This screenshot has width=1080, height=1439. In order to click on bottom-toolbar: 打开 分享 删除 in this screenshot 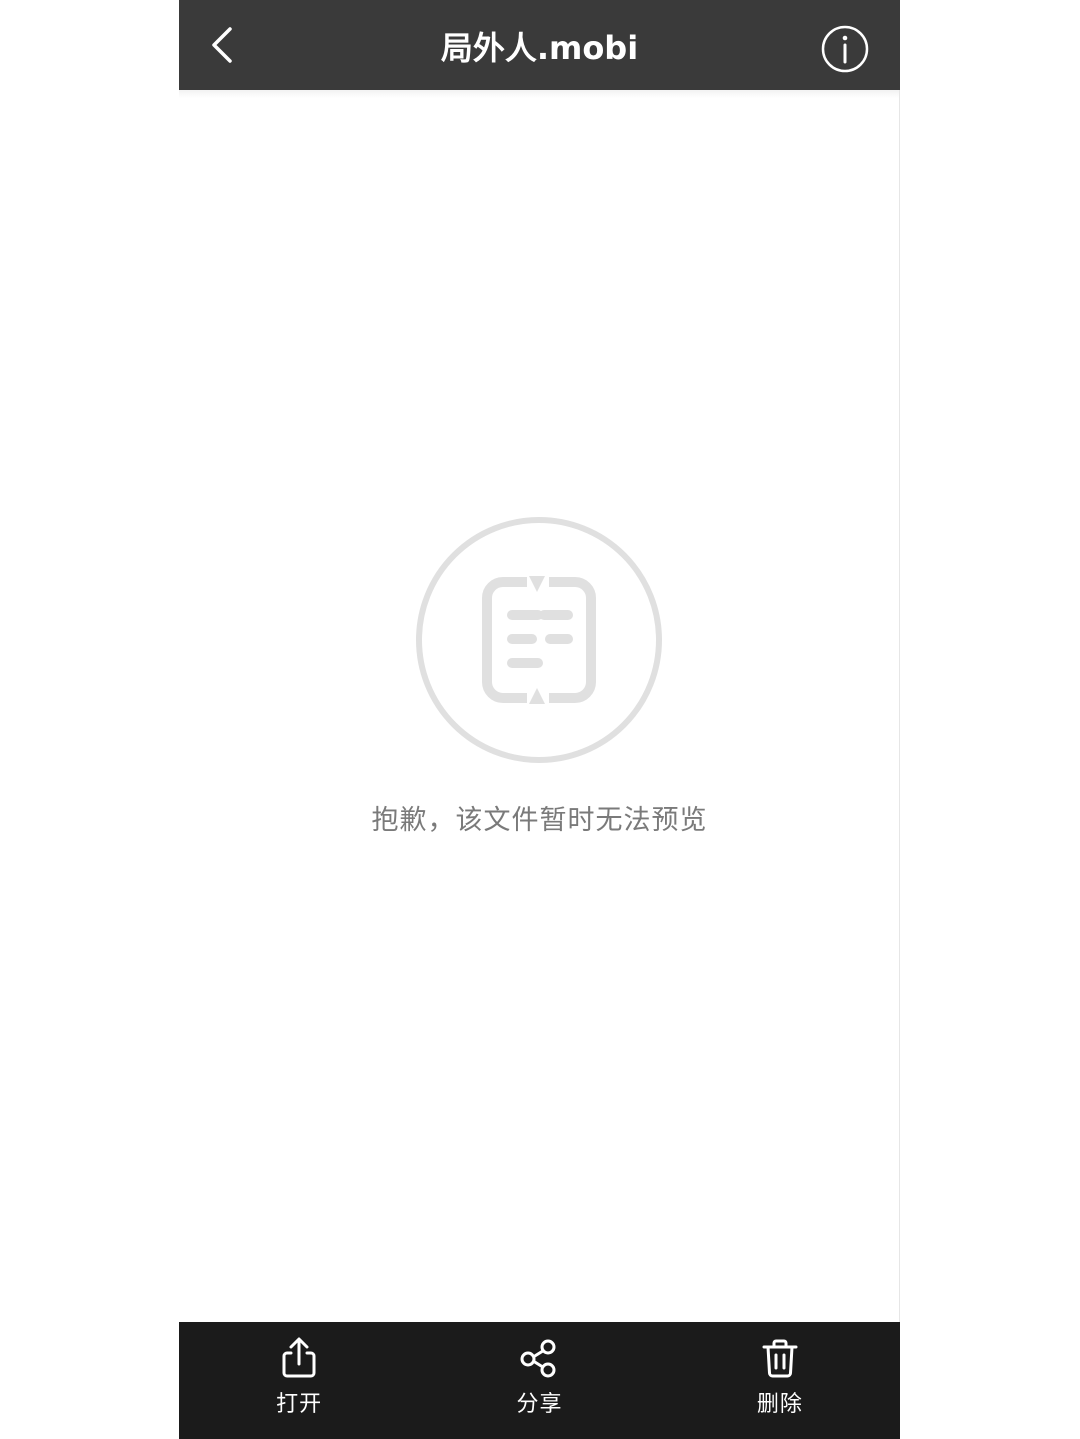, I will do `click(539, 1380)`.